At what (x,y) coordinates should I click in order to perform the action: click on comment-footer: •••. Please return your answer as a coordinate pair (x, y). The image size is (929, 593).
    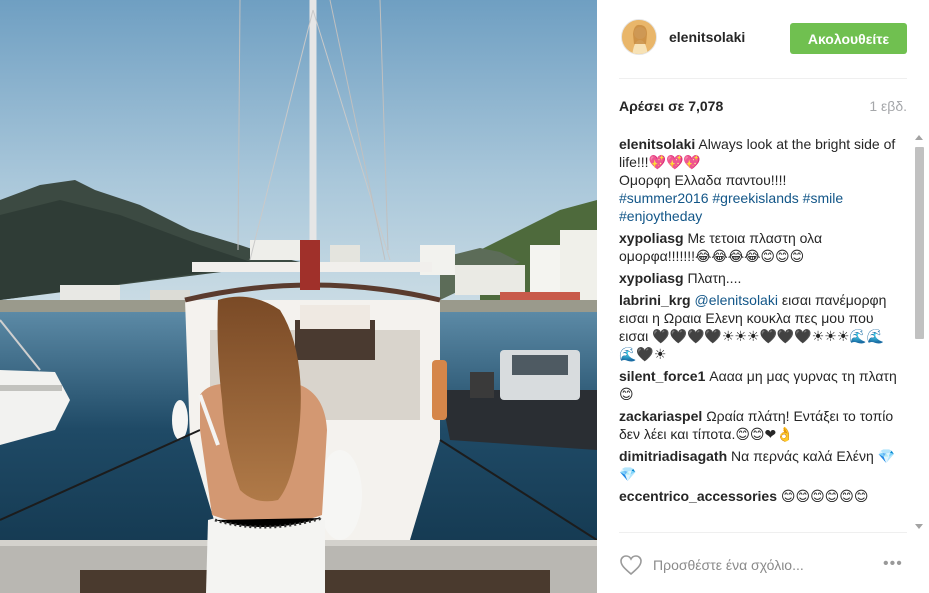
    Looking at the image, I should click on (763, 562).